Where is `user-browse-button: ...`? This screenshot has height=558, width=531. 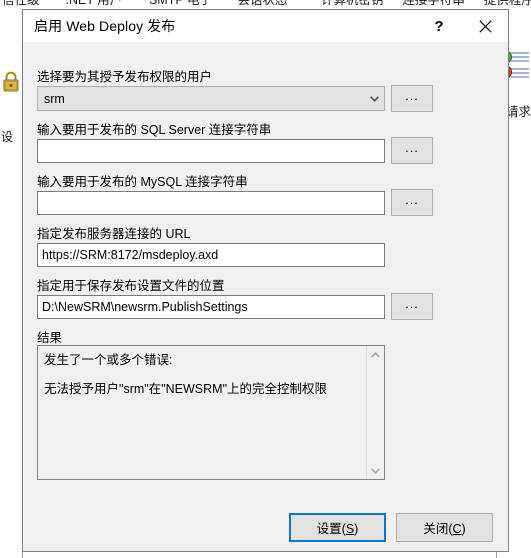 user-browse-button: ... is located at coordinates (412, 98).